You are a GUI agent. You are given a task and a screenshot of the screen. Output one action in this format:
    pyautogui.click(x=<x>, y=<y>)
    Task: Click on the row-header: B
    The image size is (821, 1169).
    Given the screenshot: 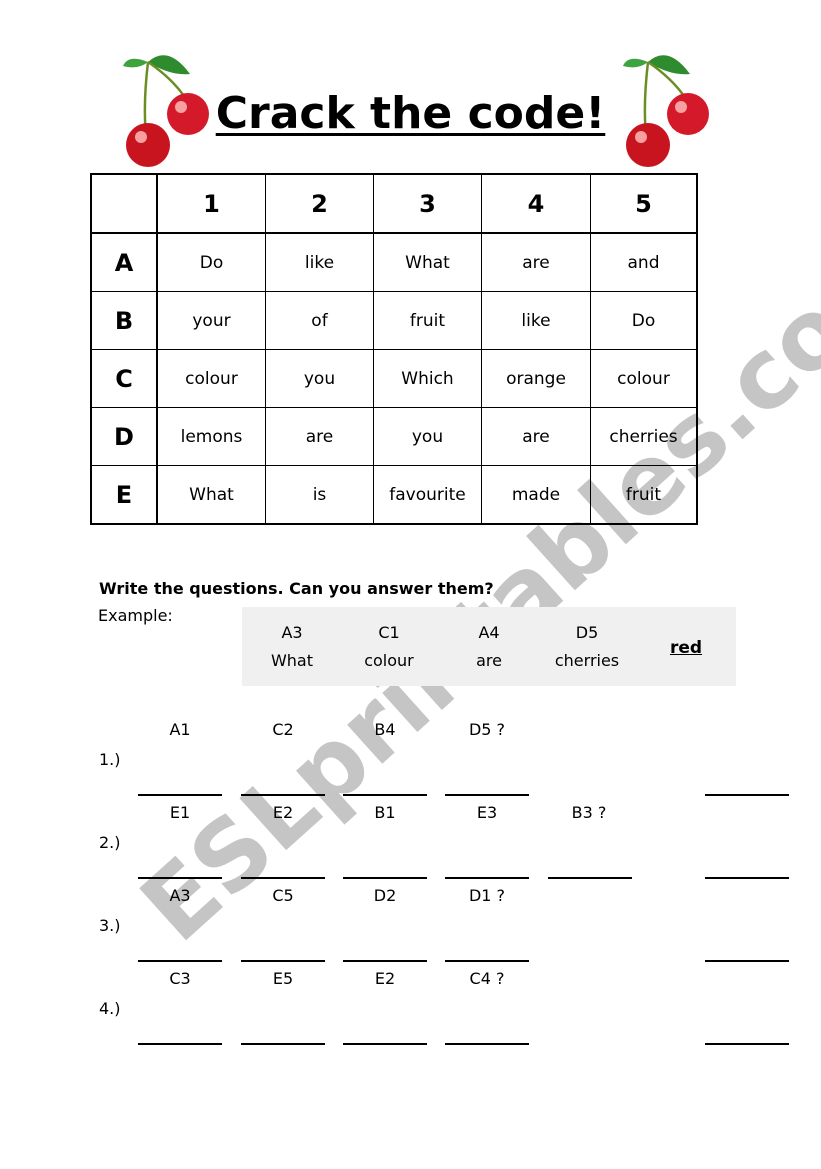 What is the action you would take?
    pyautogui.click(x=124, y=320)
    